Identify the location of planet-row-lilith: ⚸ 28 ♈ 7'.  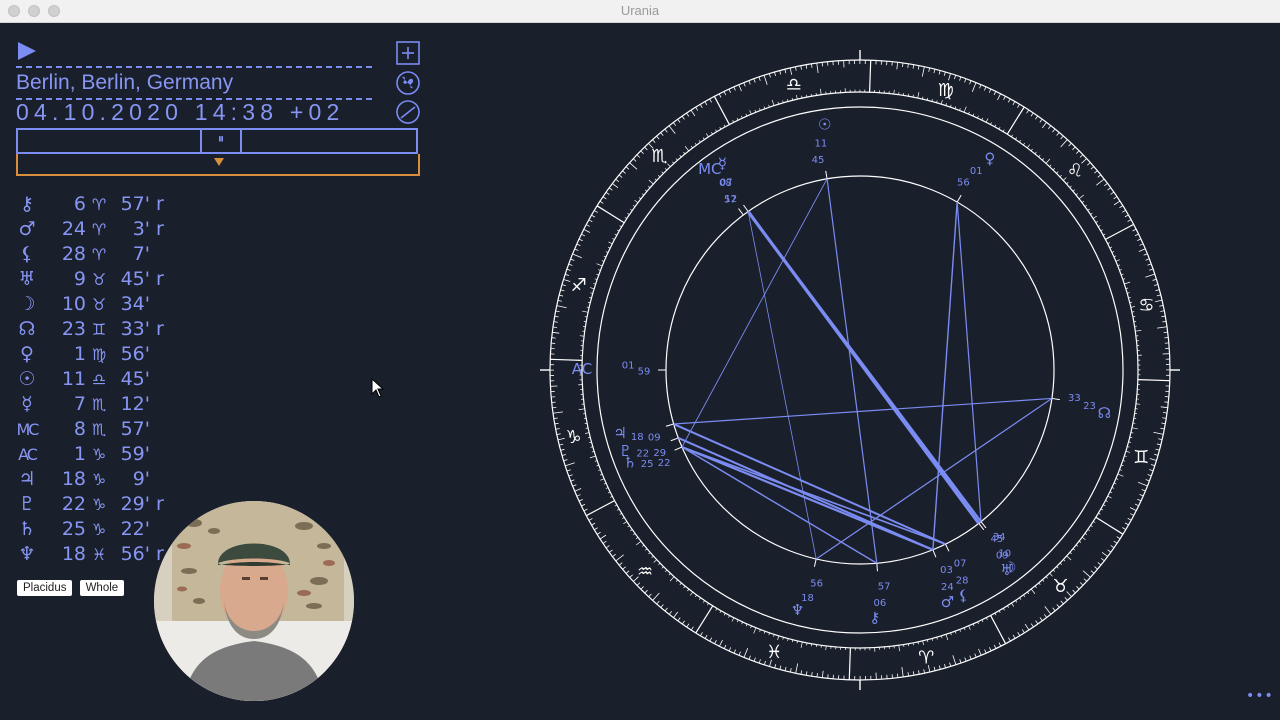
(91, 254).